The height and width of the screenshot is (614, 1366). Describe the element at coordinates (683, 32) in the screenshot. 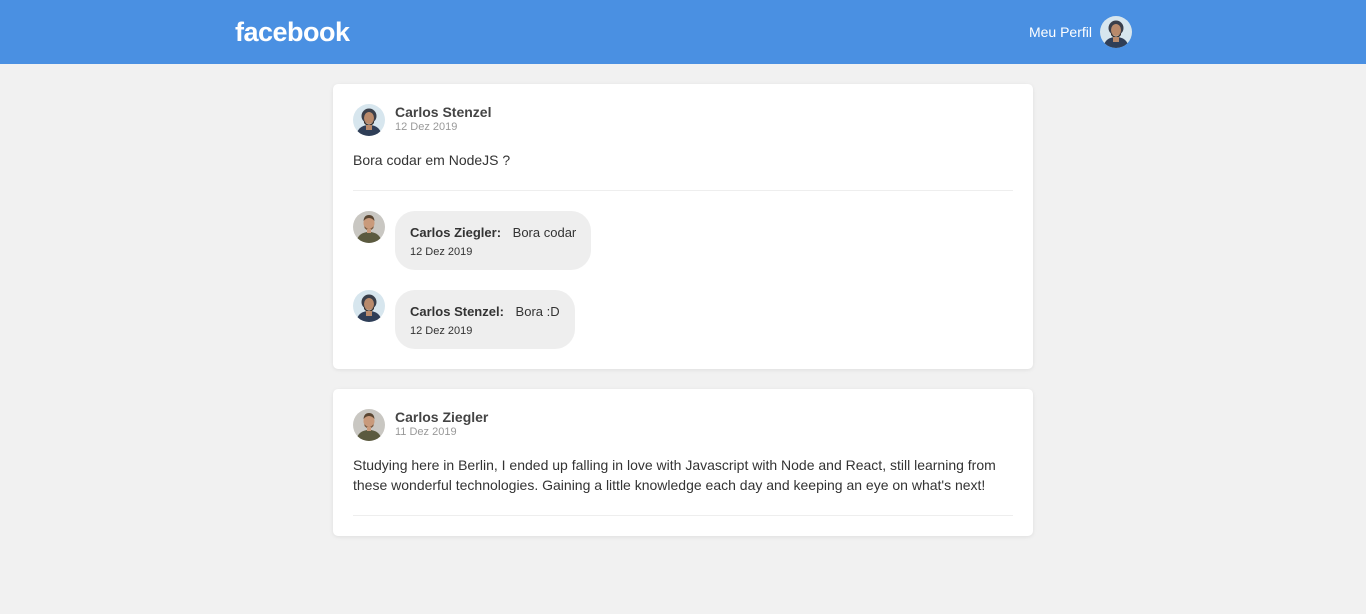

I see `top-navbar: facebook Meu Perfil` at that location.